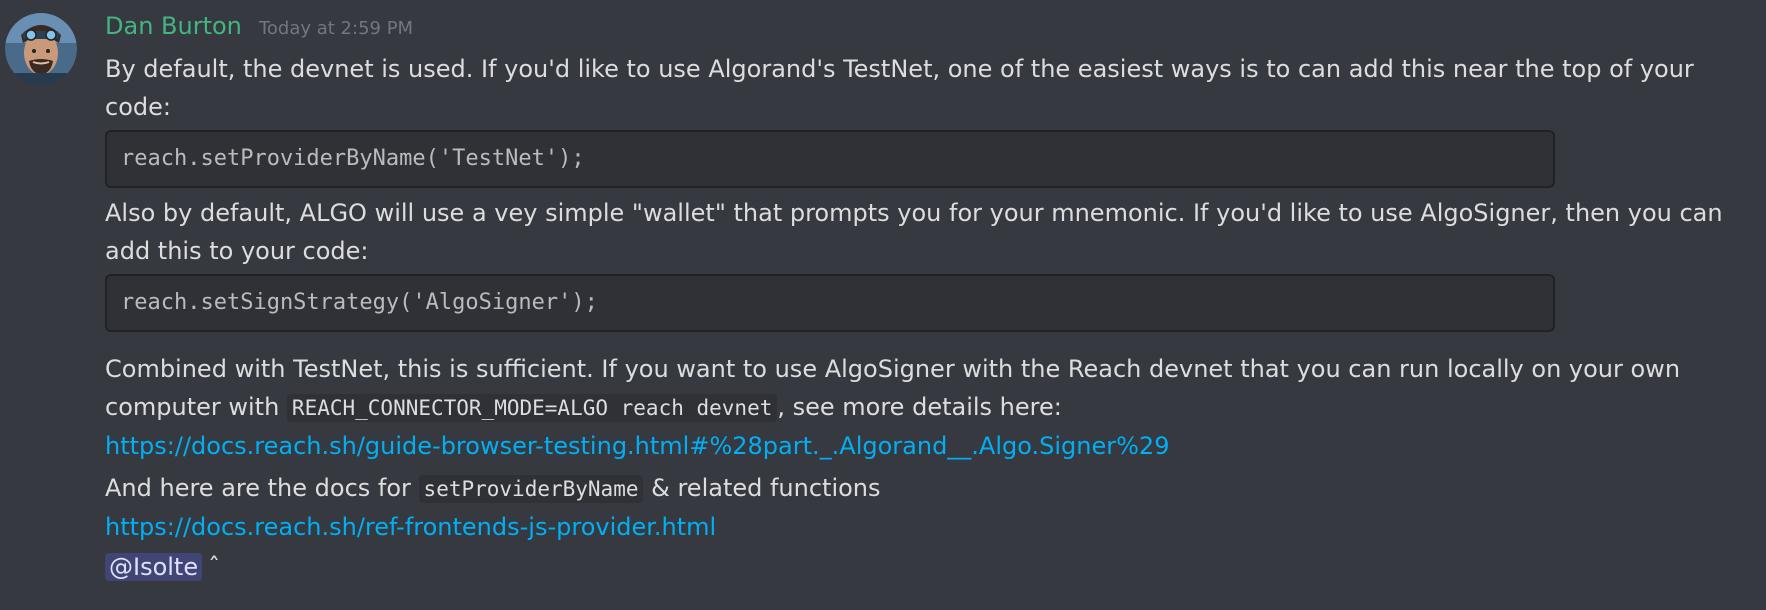  Describe the element at coordinates (262, 488) in the screenshot. I see `paragraph-docs-text: And here are the docs for` at that location.